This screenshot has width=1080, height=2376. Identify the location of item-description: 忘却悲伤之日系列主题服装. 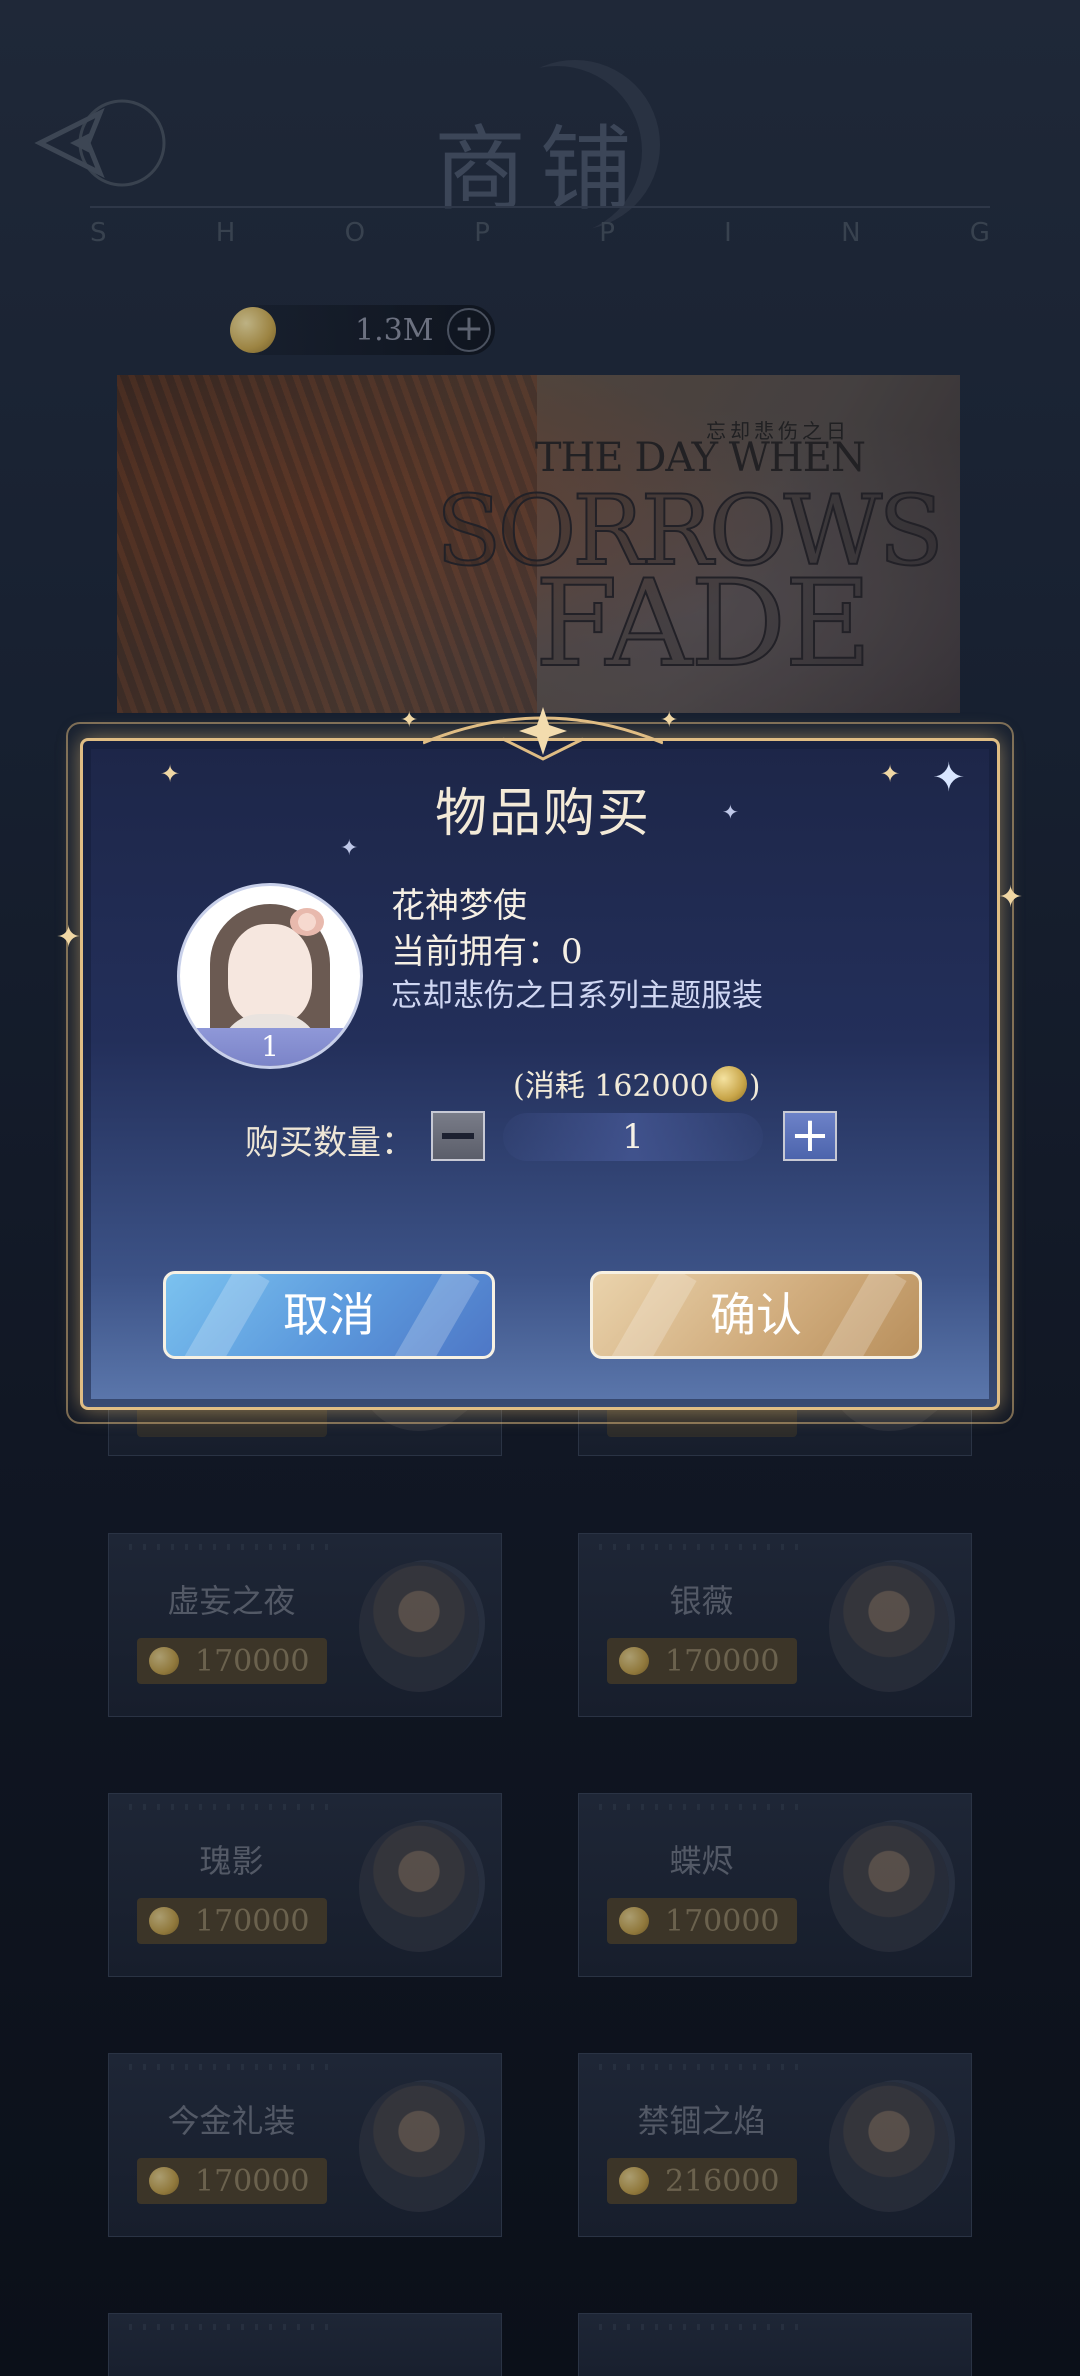
(577, 996).